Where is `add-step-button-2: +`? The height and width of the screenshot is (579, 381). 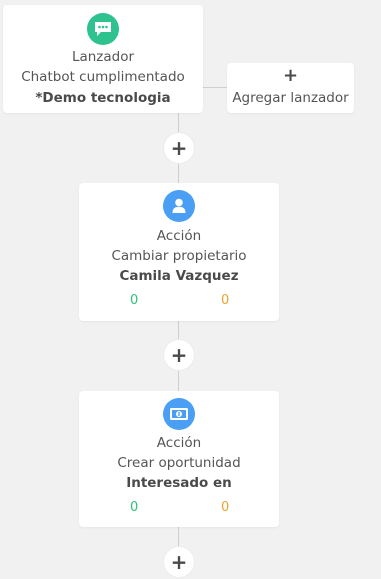 add-step-button-2: + is located at coordinates (179, 355).